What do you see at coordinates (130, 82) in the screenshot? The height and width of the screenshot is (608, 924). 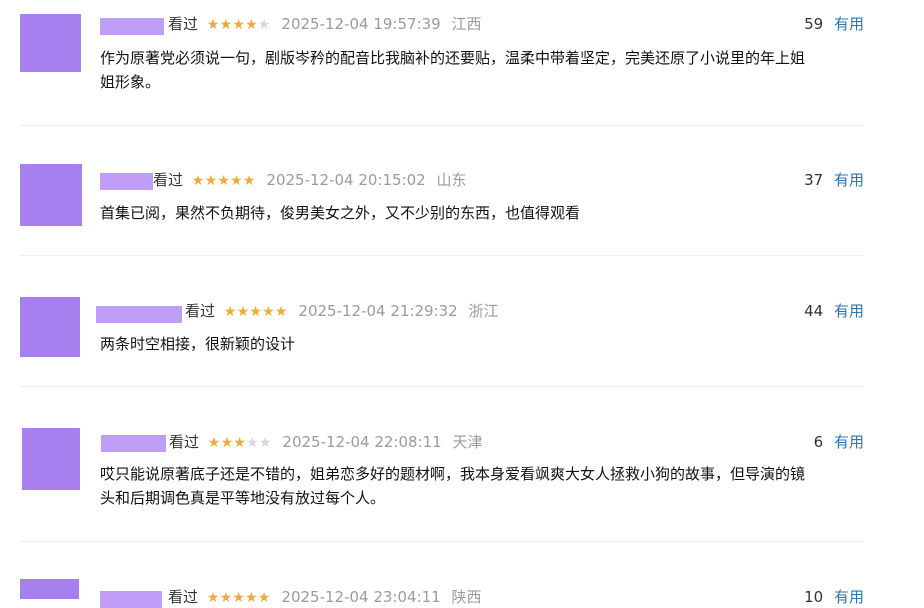 I see `comment-text-line: 姐形象。` at bounding box center [130, 82].